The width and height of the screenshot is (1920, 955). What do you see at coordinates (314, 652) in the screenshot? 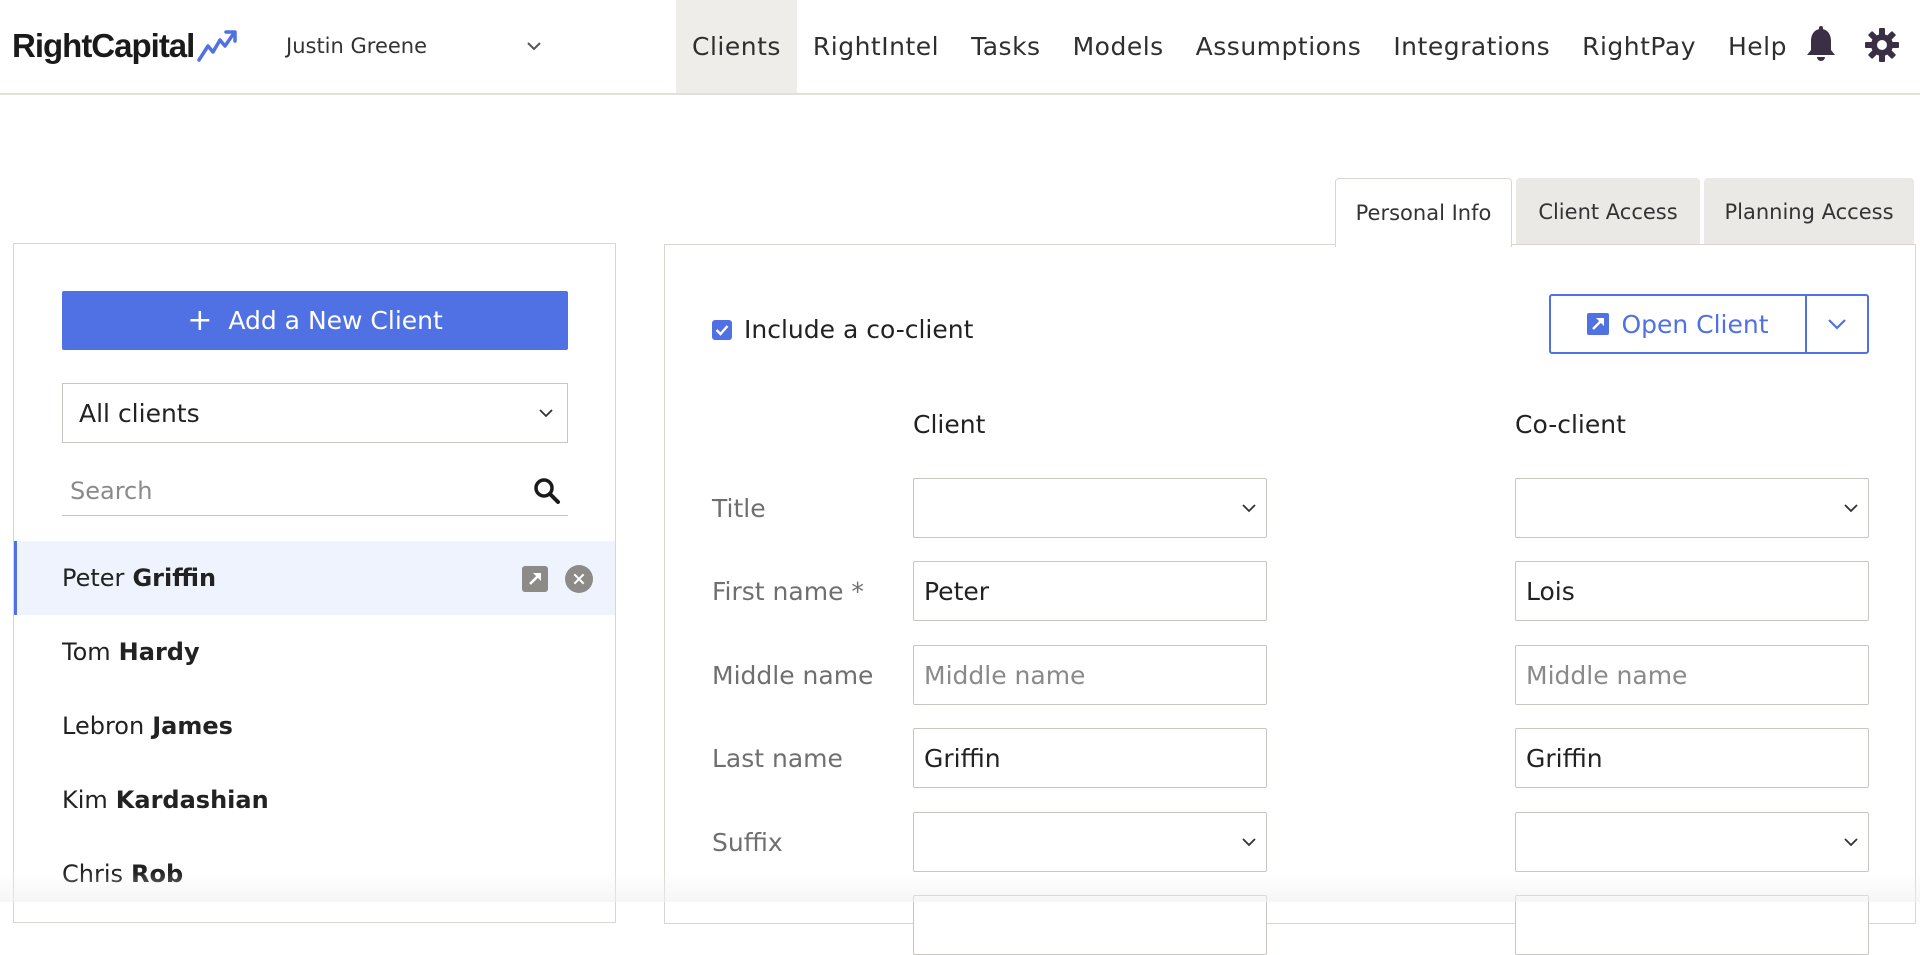
I see `client-list-item: Tom Hardy` at bounding box center [314, 652].